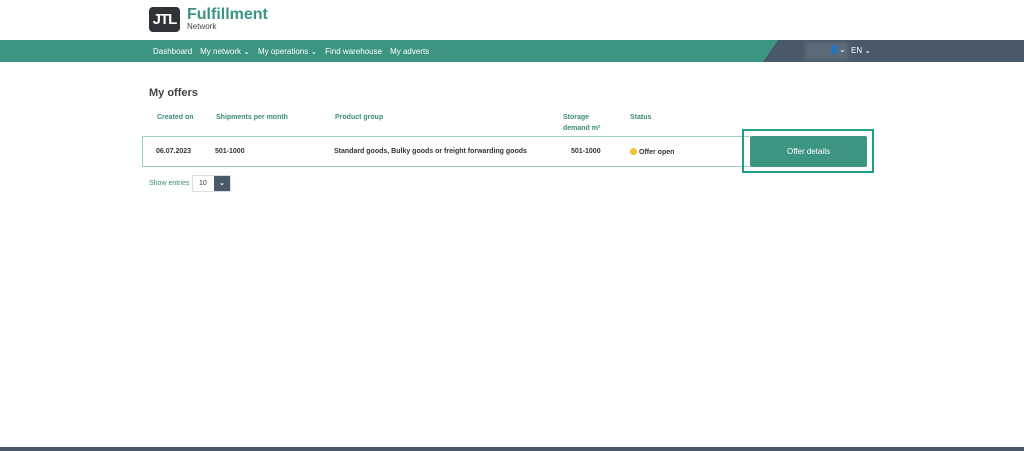  I want to click on user-area: 👤⌄ EN ⌄, so click(893, 51).